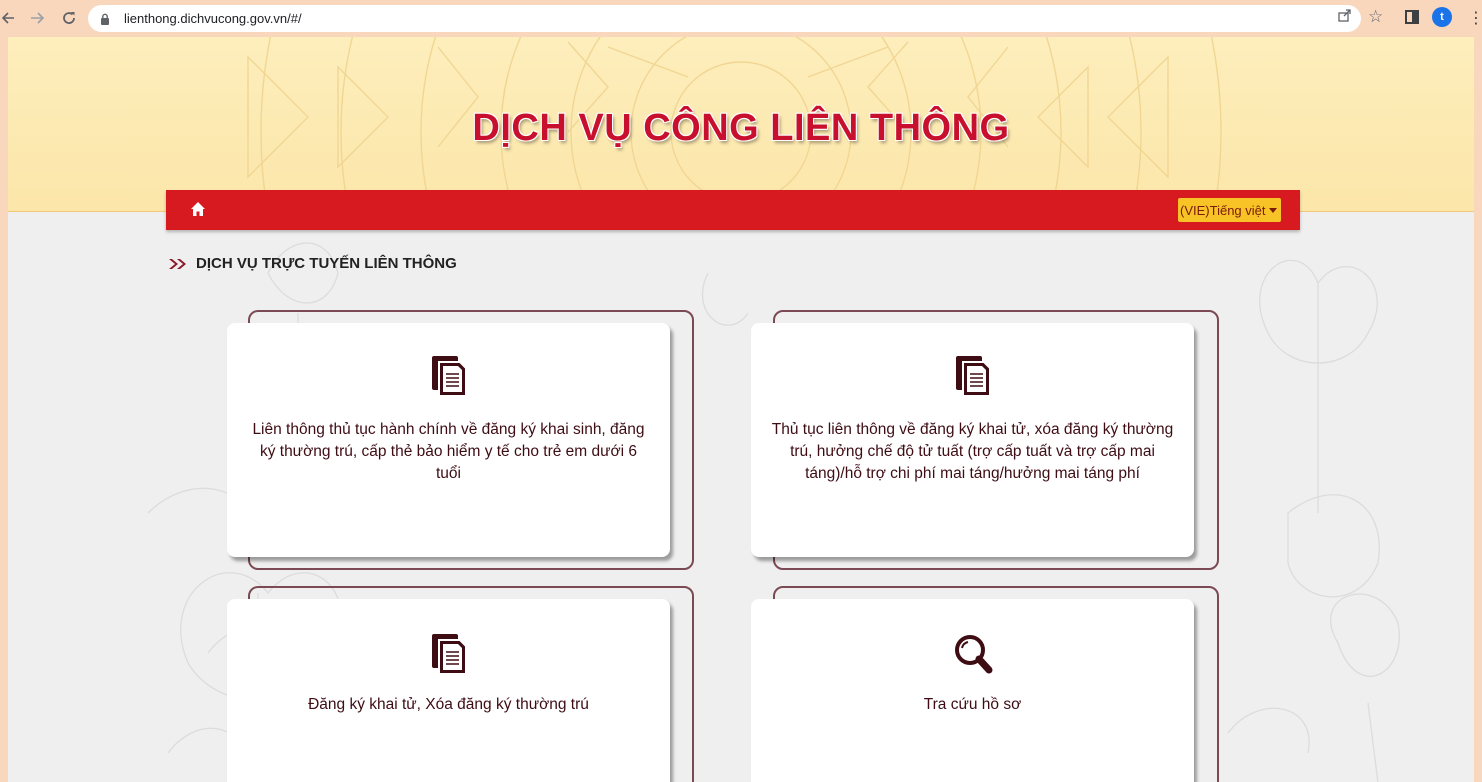 This screenshot has width=1482, height=782. I want to click on forward-arrow-icon, so click(38, 18).